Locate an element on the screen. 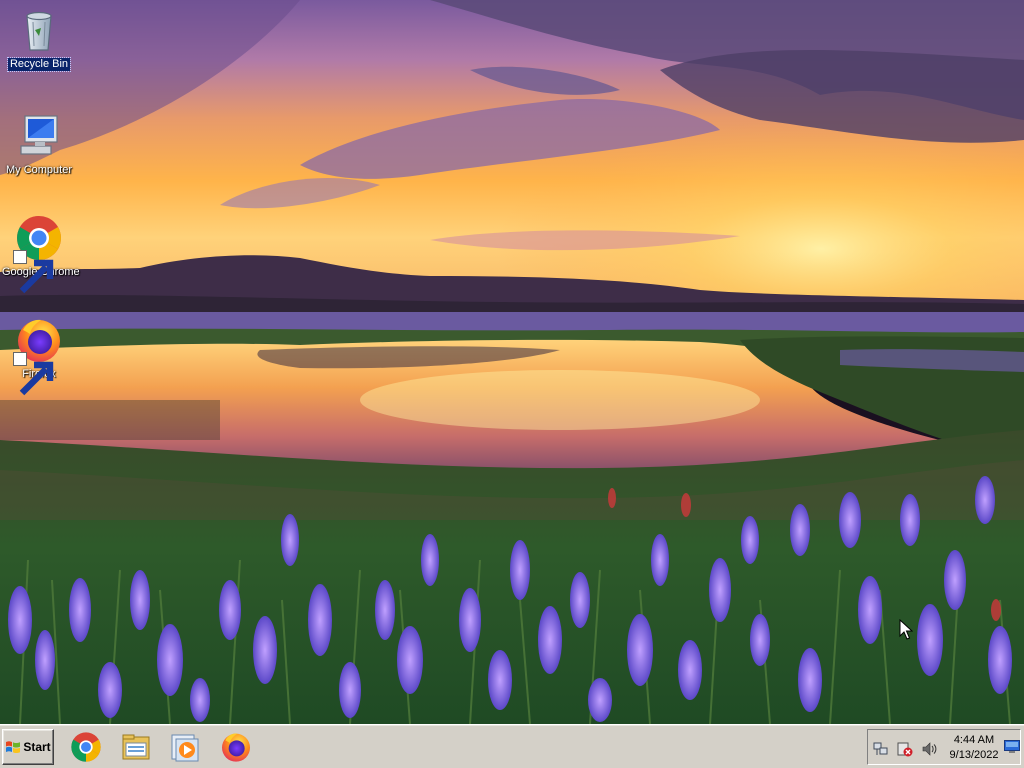  volume-icon is located at coordinates (929, 749).